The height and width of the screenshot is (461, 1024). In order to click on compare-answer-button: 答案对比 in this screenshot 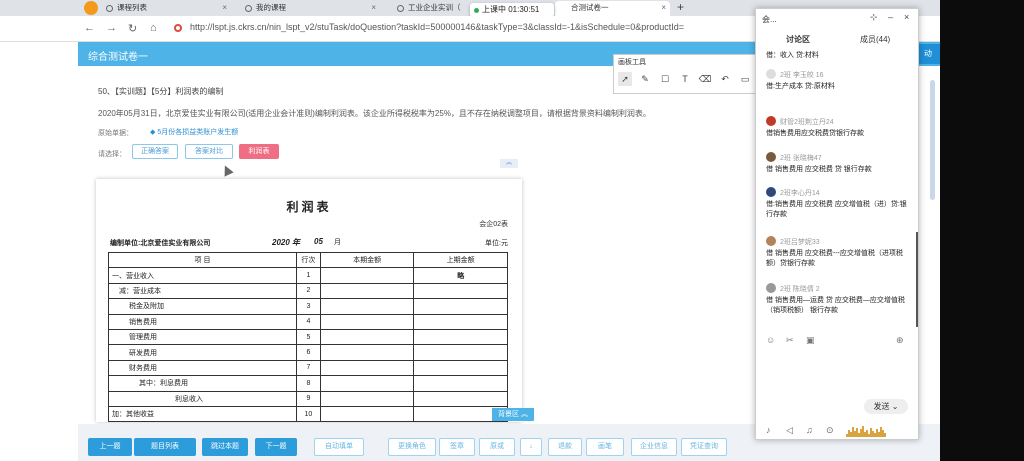, I will do `click(209, 151)`.